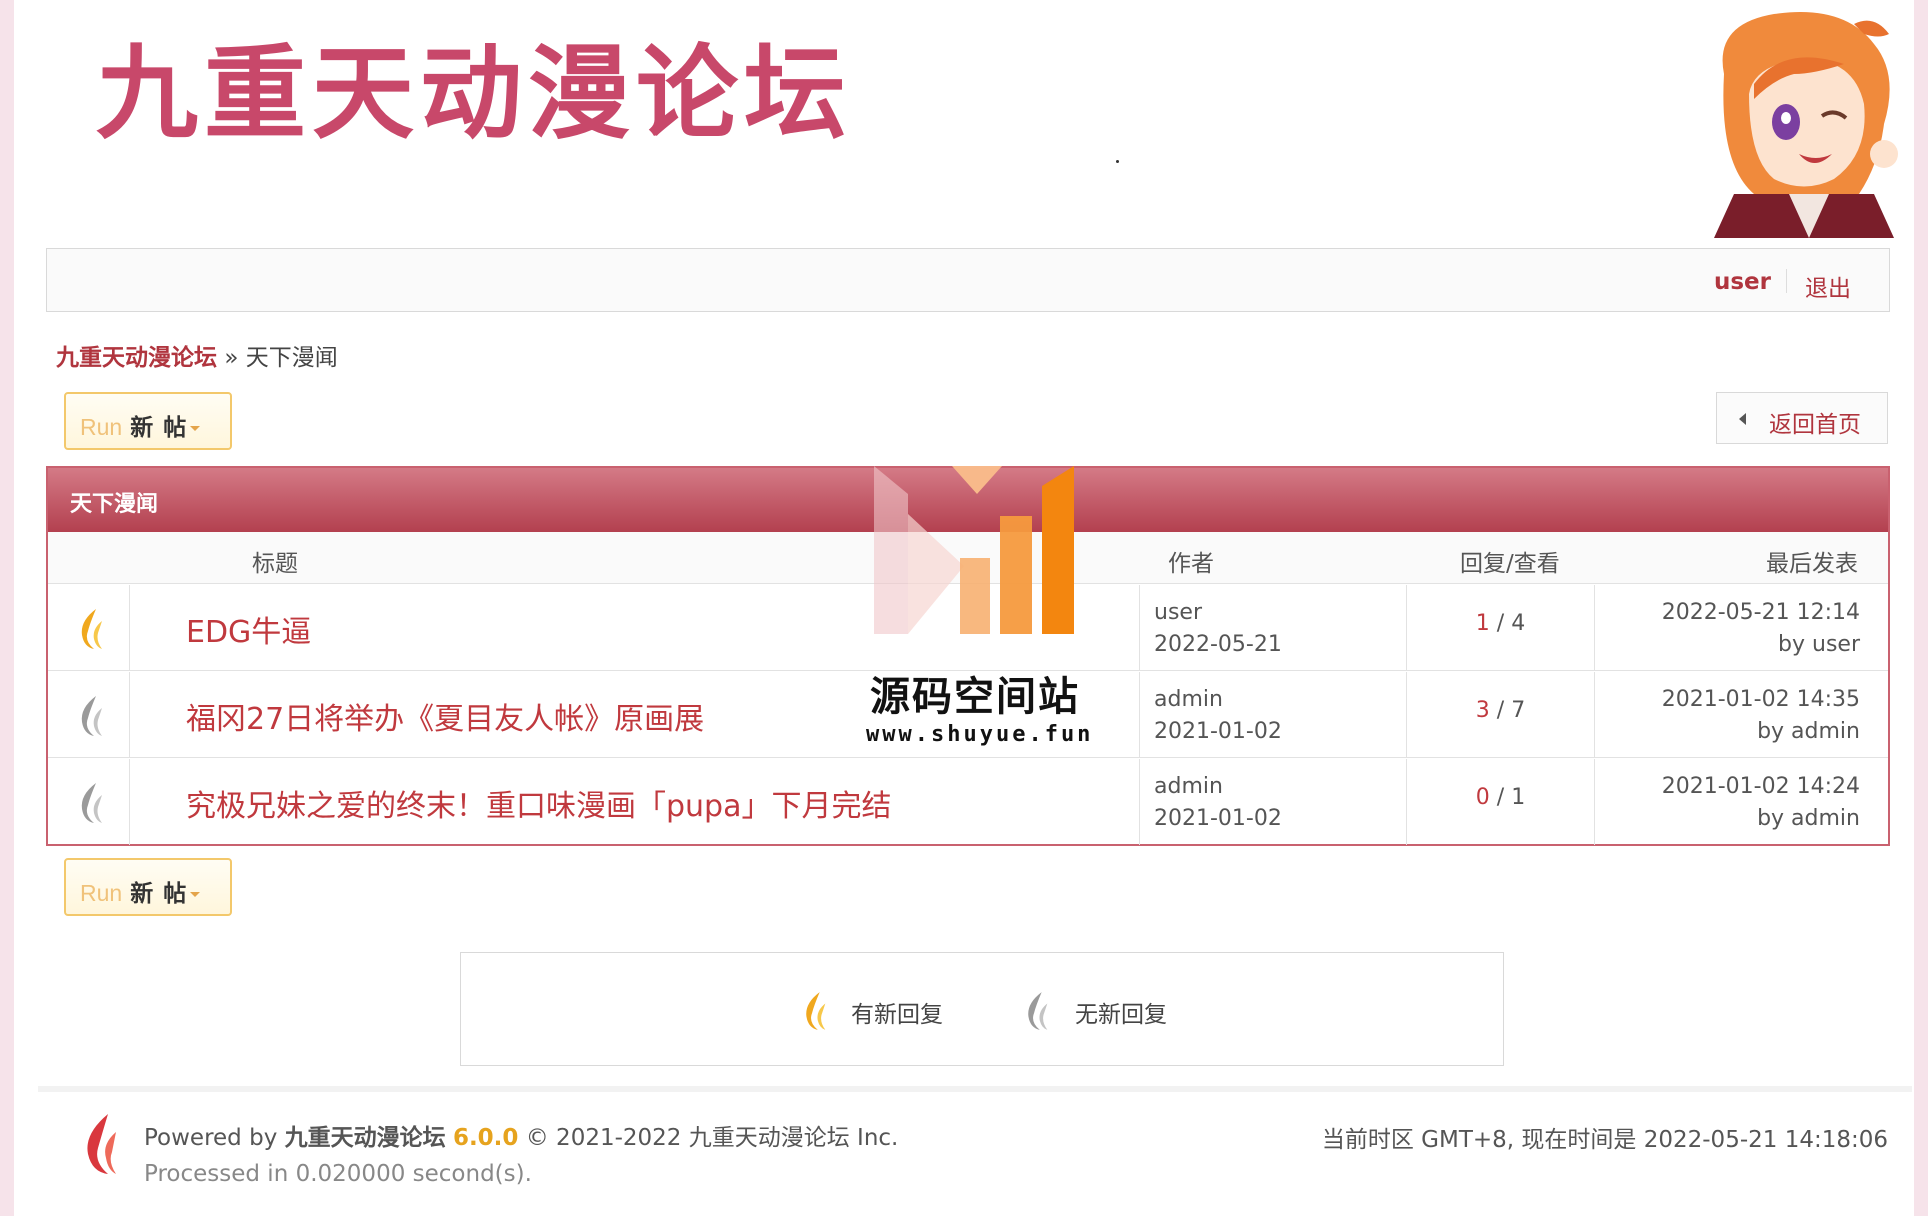  What do you see at coordinates (1742, 419) in the screenshot?
I see `arrow-left-icon` at bounding box center [1742, 419].